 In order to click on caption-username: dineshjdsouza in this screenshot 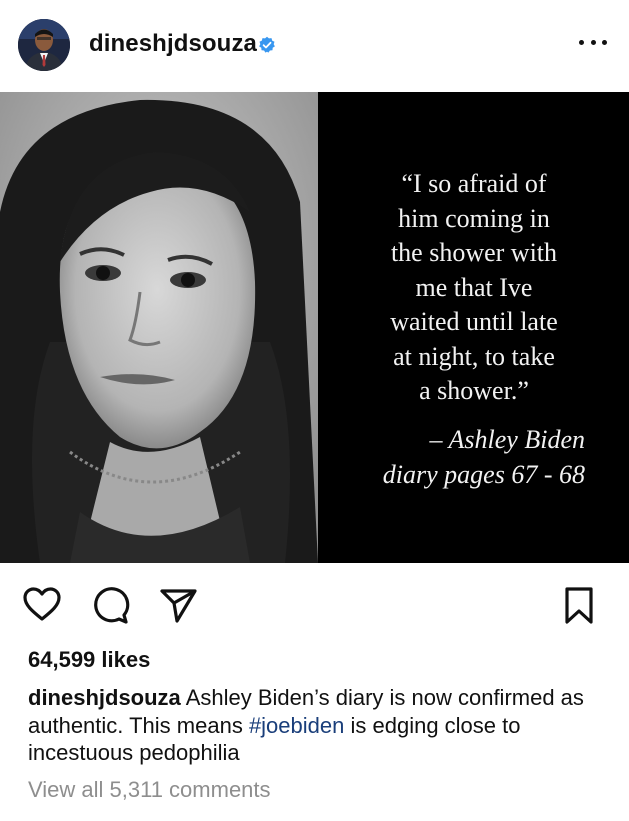, I will do `click(104, 697)`.